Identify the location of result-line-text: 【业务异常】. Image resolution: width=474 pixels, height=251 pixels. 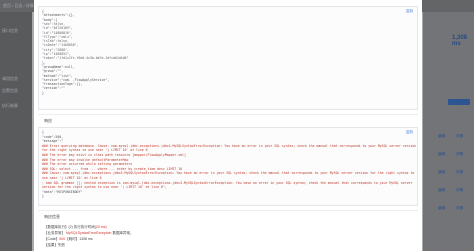
(55, 233).